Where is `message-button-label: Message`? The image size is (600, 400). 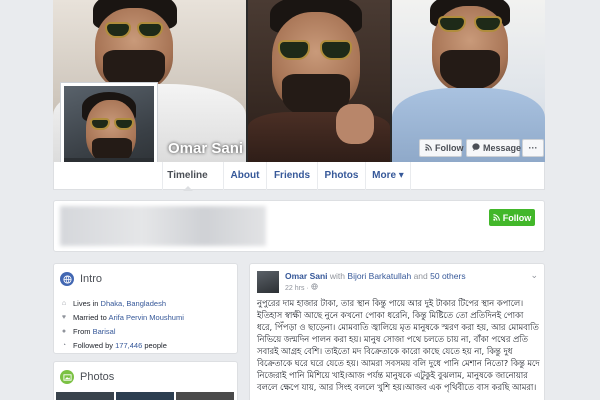 message-button-label: Message is located at coordinates (502, 148).